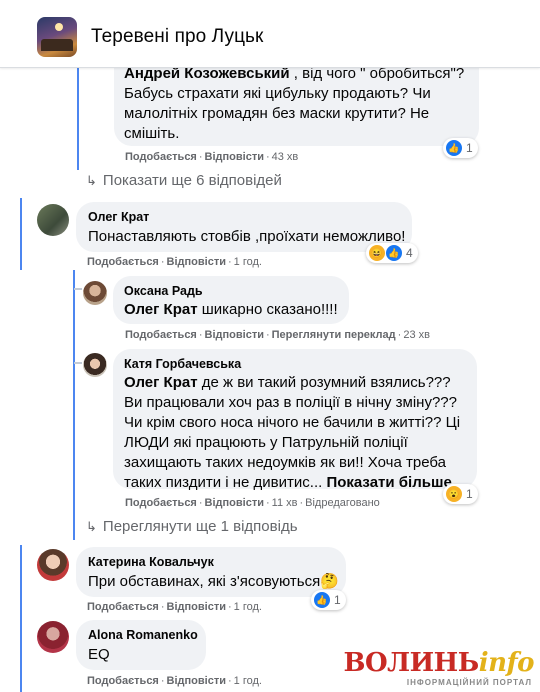 The height and width of the screenshot is (692, 540). I want to click on reply-author: Оксана Радь, so click(163, 291).